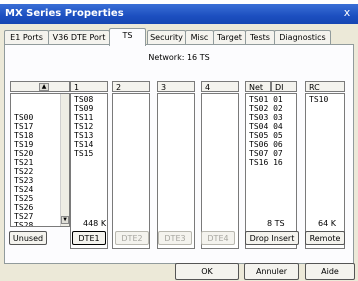 This screenshot has width=358, height=281. I want to click on unused-ts-item: TS26, so click(36, 207).